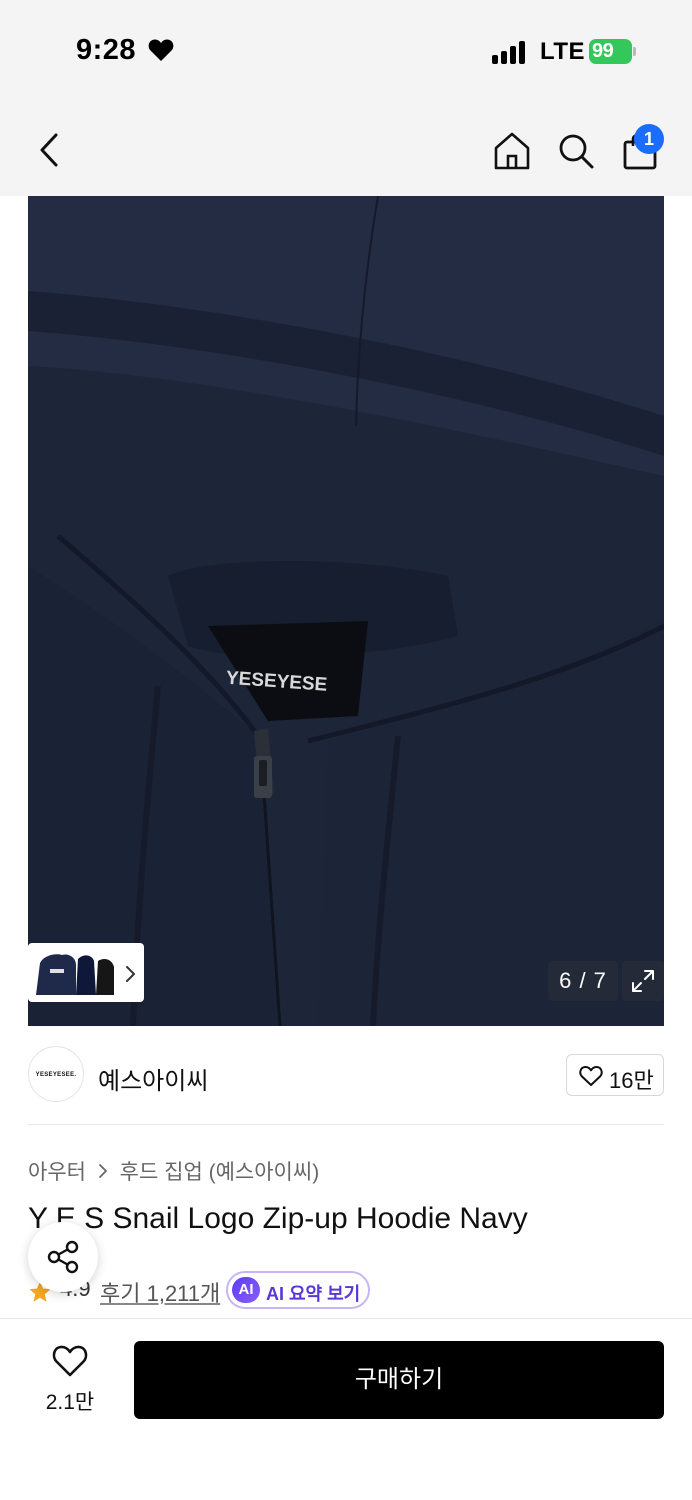 The width and height of the screenshot is (692, 1500). Describe the element at coordinates (346, 1124) in the screenshot. I see `divider` at that location.